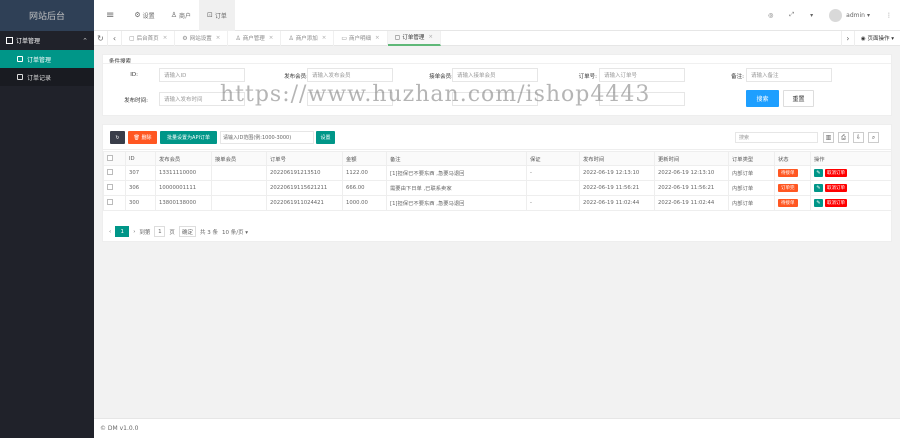  What do you see at coordinates (361, 38) in the screenshot?
I see `tab-merchant-detail: ▭ 商户明细 ×` at bounding box center [361, 38].